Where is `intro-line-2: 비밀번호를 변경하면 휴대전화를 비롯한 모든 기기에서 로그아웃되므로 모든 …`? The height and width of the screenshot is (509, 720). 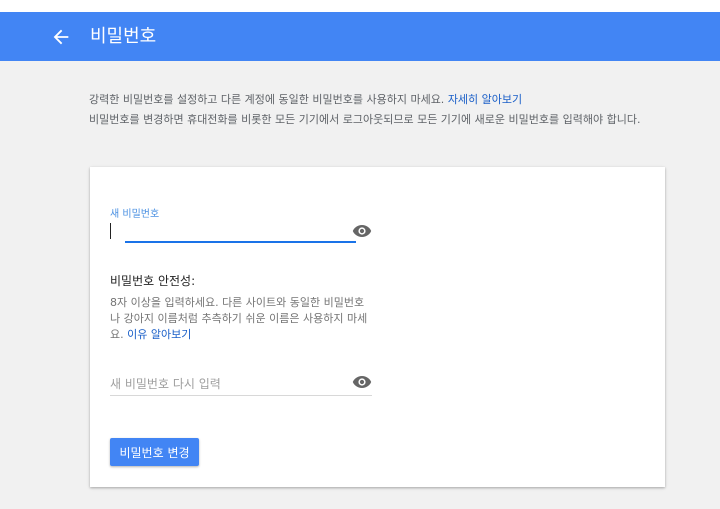
intro-line-2: 비밀번호를 변경하면 휴대전화를 비롯한 모든 기기에서 로그아웃되므로 모든 … is located at coordinates (365, 119).